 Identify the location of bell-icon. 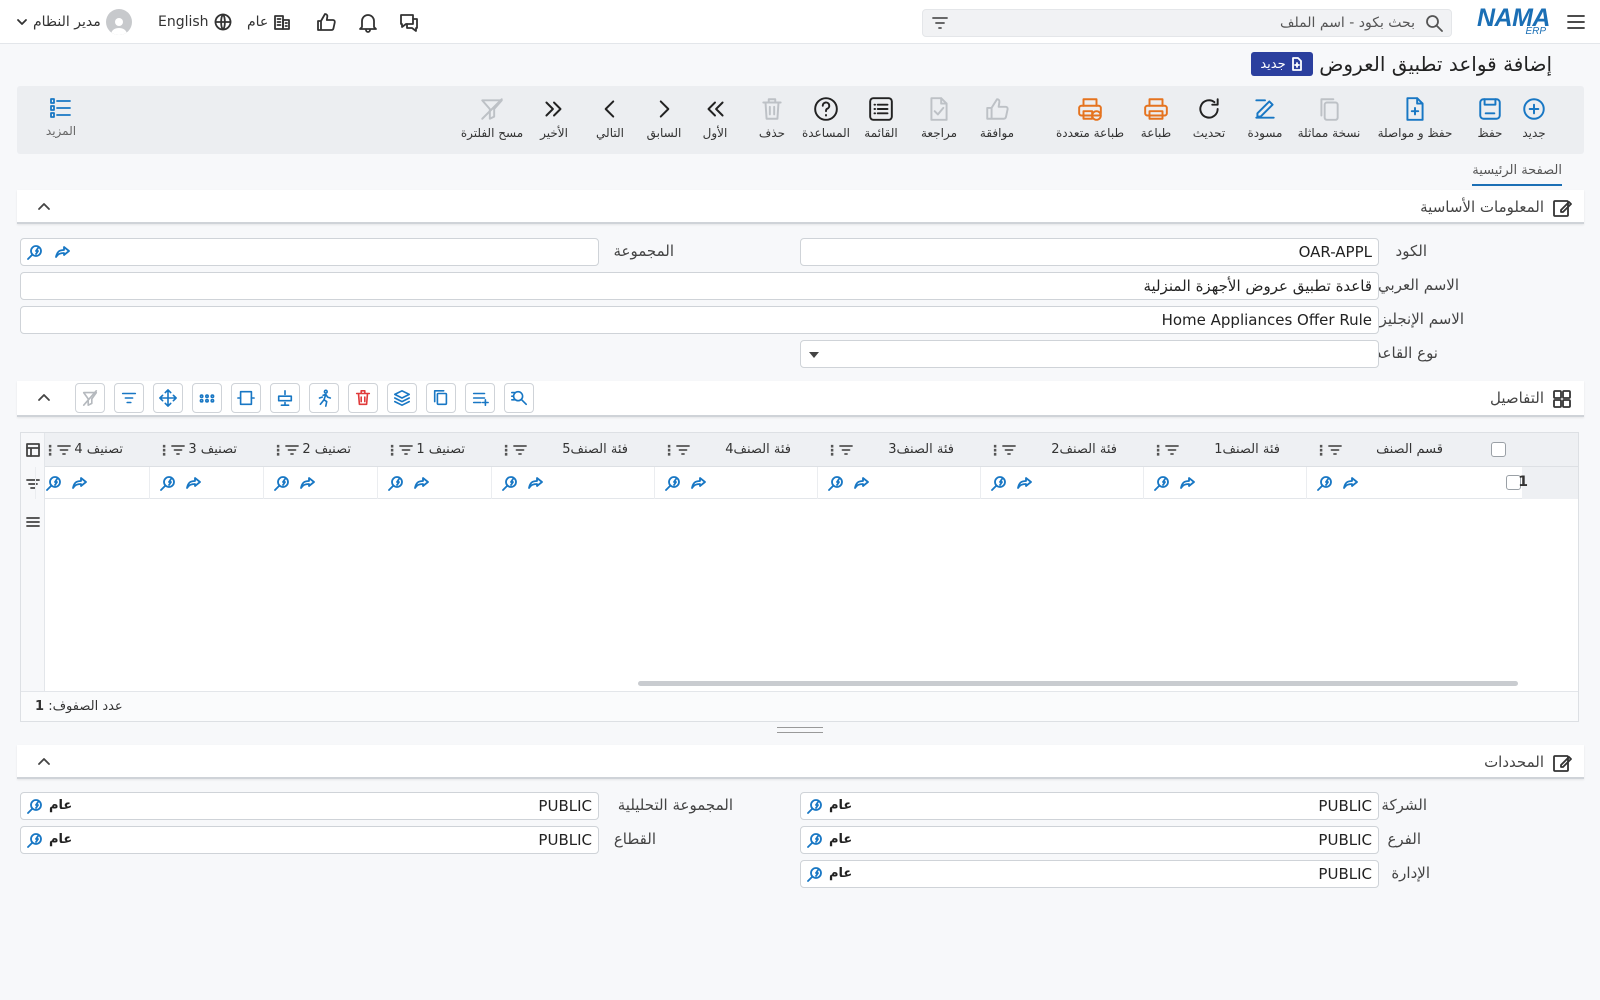
(368, 22).